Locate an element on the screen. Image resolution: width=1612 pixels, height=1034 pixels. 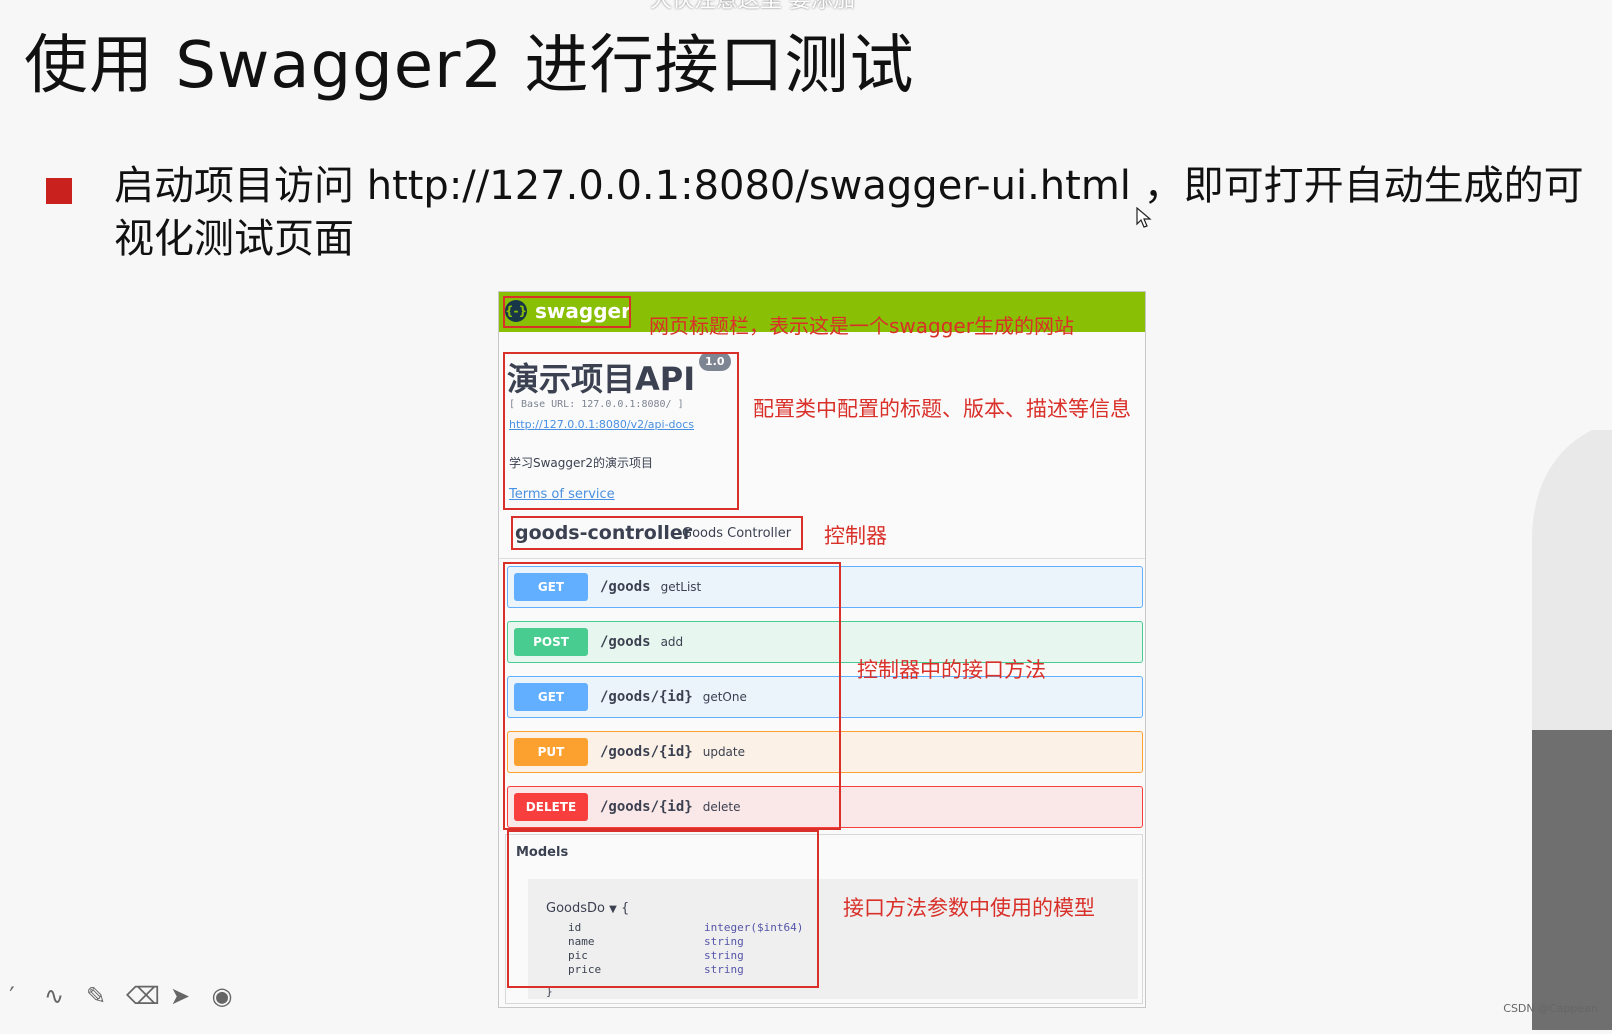
bullet-marker is located at coordinates (59, 191).